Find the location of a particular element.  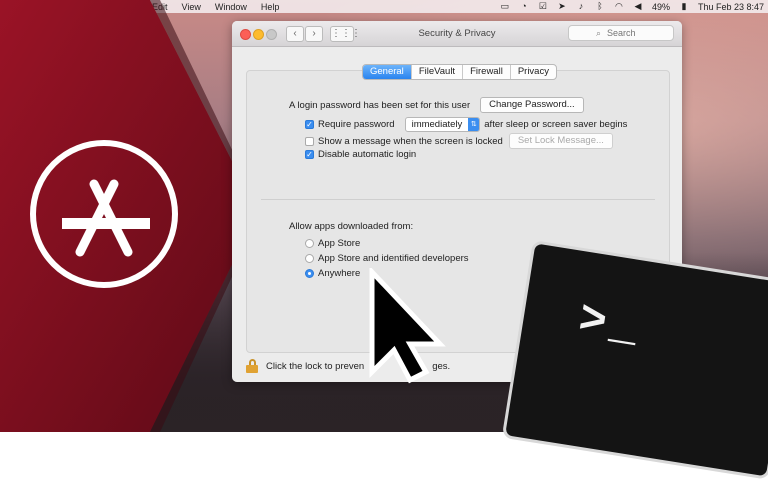

after-sleep-text: after sleep or screen saver begins is located at coordinates (556, 124).